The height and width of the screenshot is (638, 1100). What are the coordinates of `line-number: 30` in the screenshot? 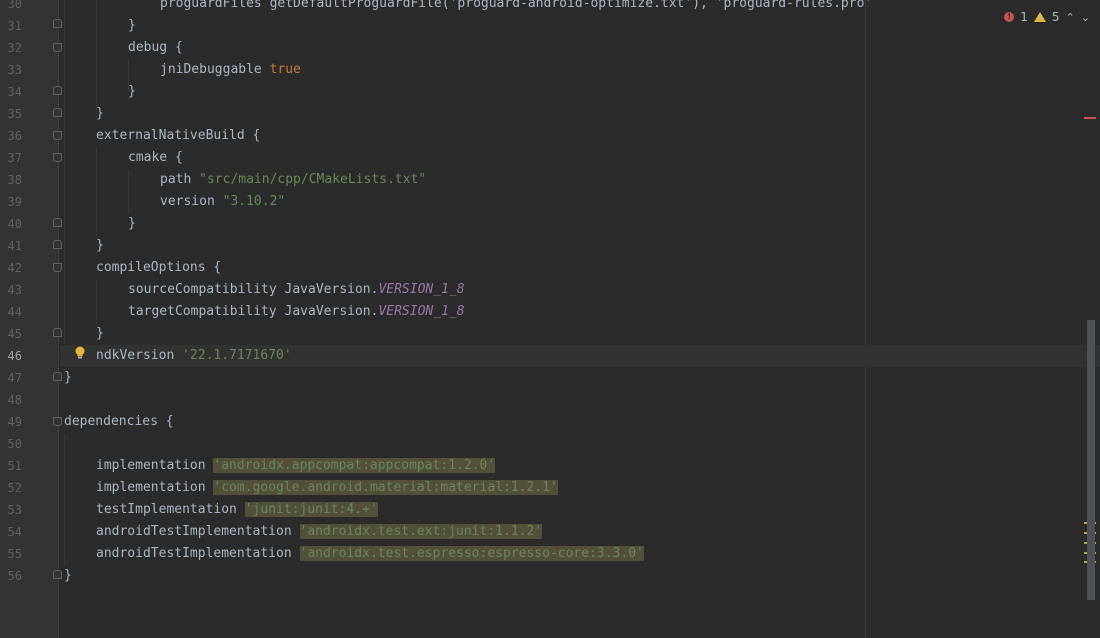 It's located at (11, 7).